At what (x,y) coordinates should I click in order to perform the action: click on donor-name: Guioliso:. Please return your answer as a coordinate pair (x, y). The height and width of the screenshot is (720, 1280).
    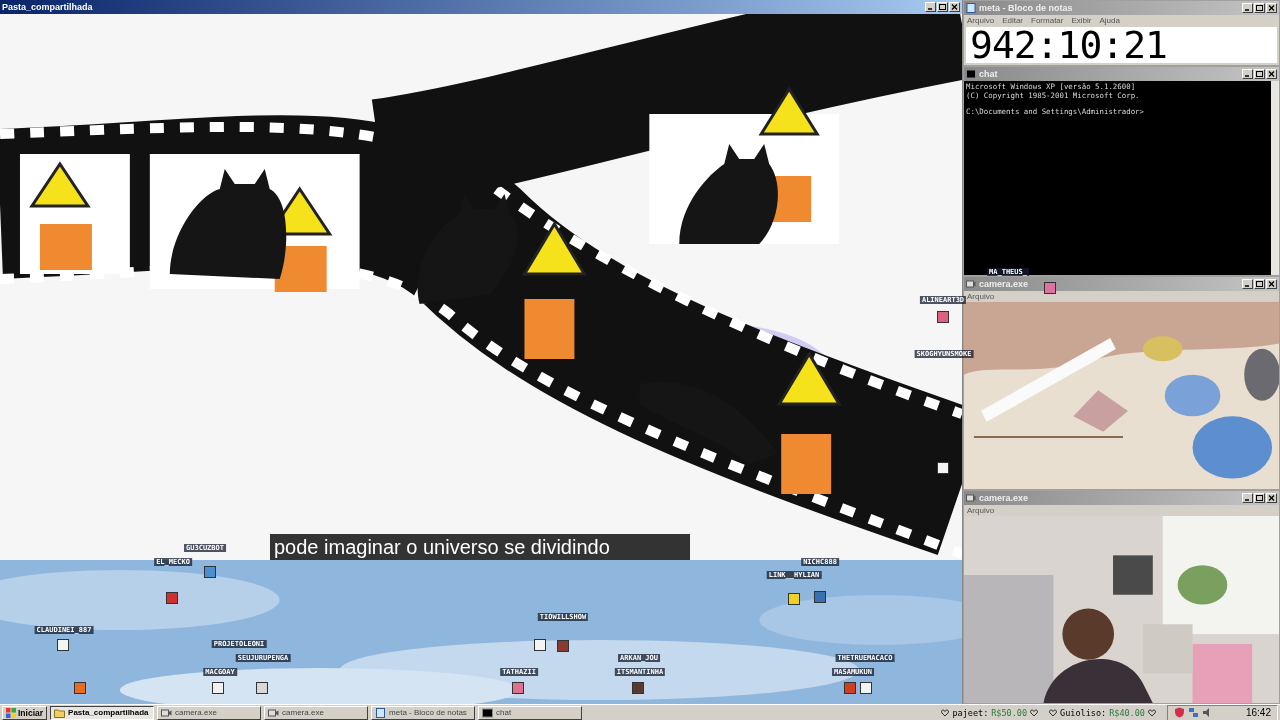
    Looking at the image, I should click on (1083, 712).